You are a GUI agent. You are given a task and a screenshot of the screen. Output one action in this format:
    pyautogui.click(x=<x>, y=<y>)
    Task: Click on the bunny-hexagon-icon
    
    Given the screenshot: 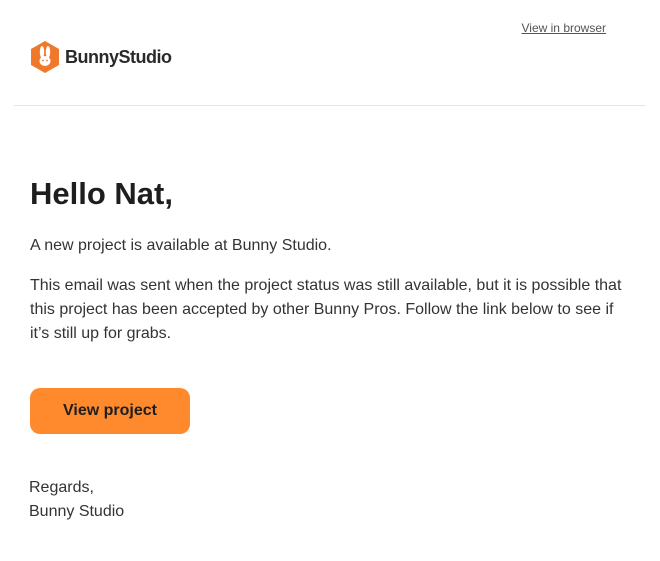 What is the action you would take?
    pyautogui.click(x=45, y=57)
    